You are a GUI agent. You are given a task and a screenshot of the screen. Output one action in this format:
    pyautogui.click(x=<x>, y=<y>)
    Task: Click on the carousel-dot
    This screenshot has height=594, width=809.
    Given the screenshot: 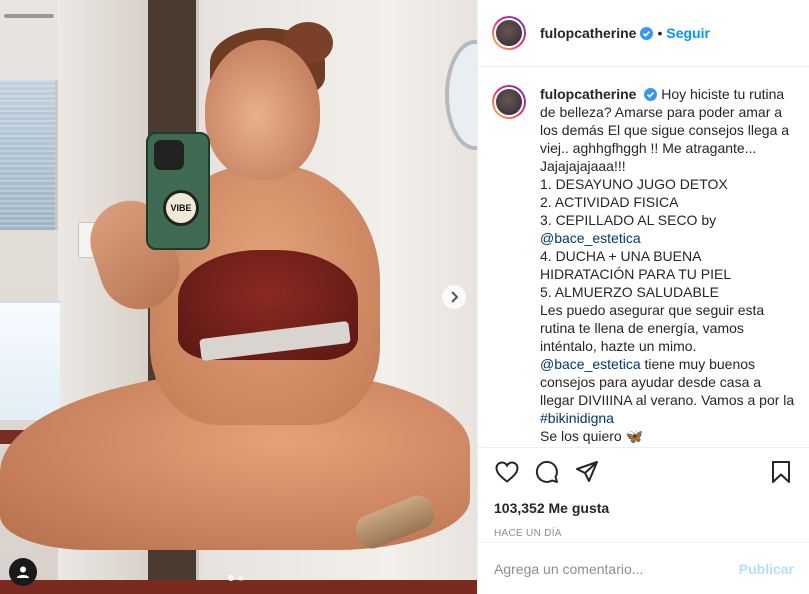 What is the action you would take?
    pyautogui.click(x=241, y=578)
    